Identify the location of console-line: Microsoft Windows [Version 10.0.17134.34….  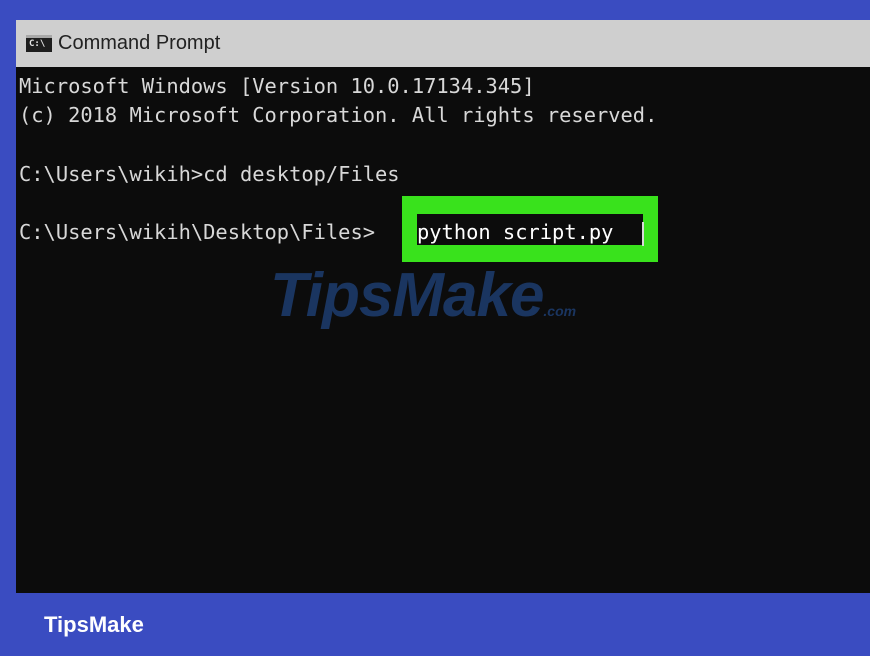
(277, 86).